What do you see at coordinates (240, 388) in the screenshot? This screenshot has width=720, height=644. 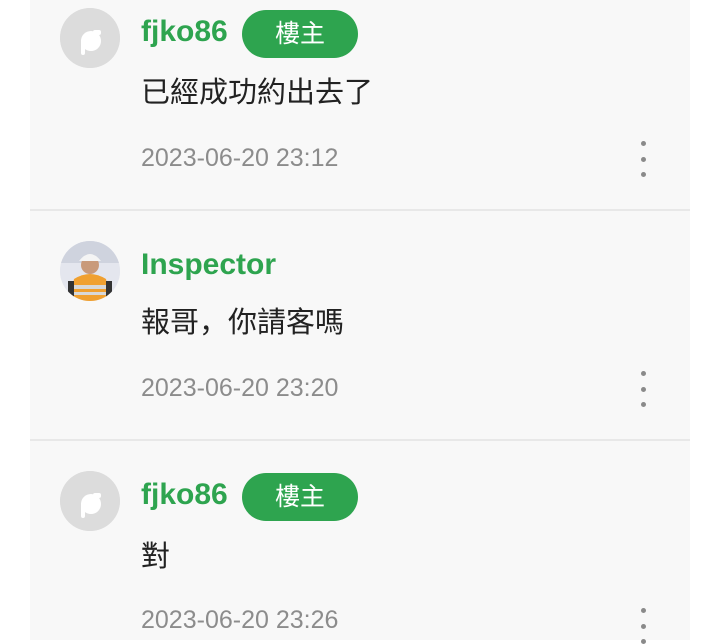 I see `comment-timestamp: 2023-06-20 23:20` at bounding box center [240, 388].